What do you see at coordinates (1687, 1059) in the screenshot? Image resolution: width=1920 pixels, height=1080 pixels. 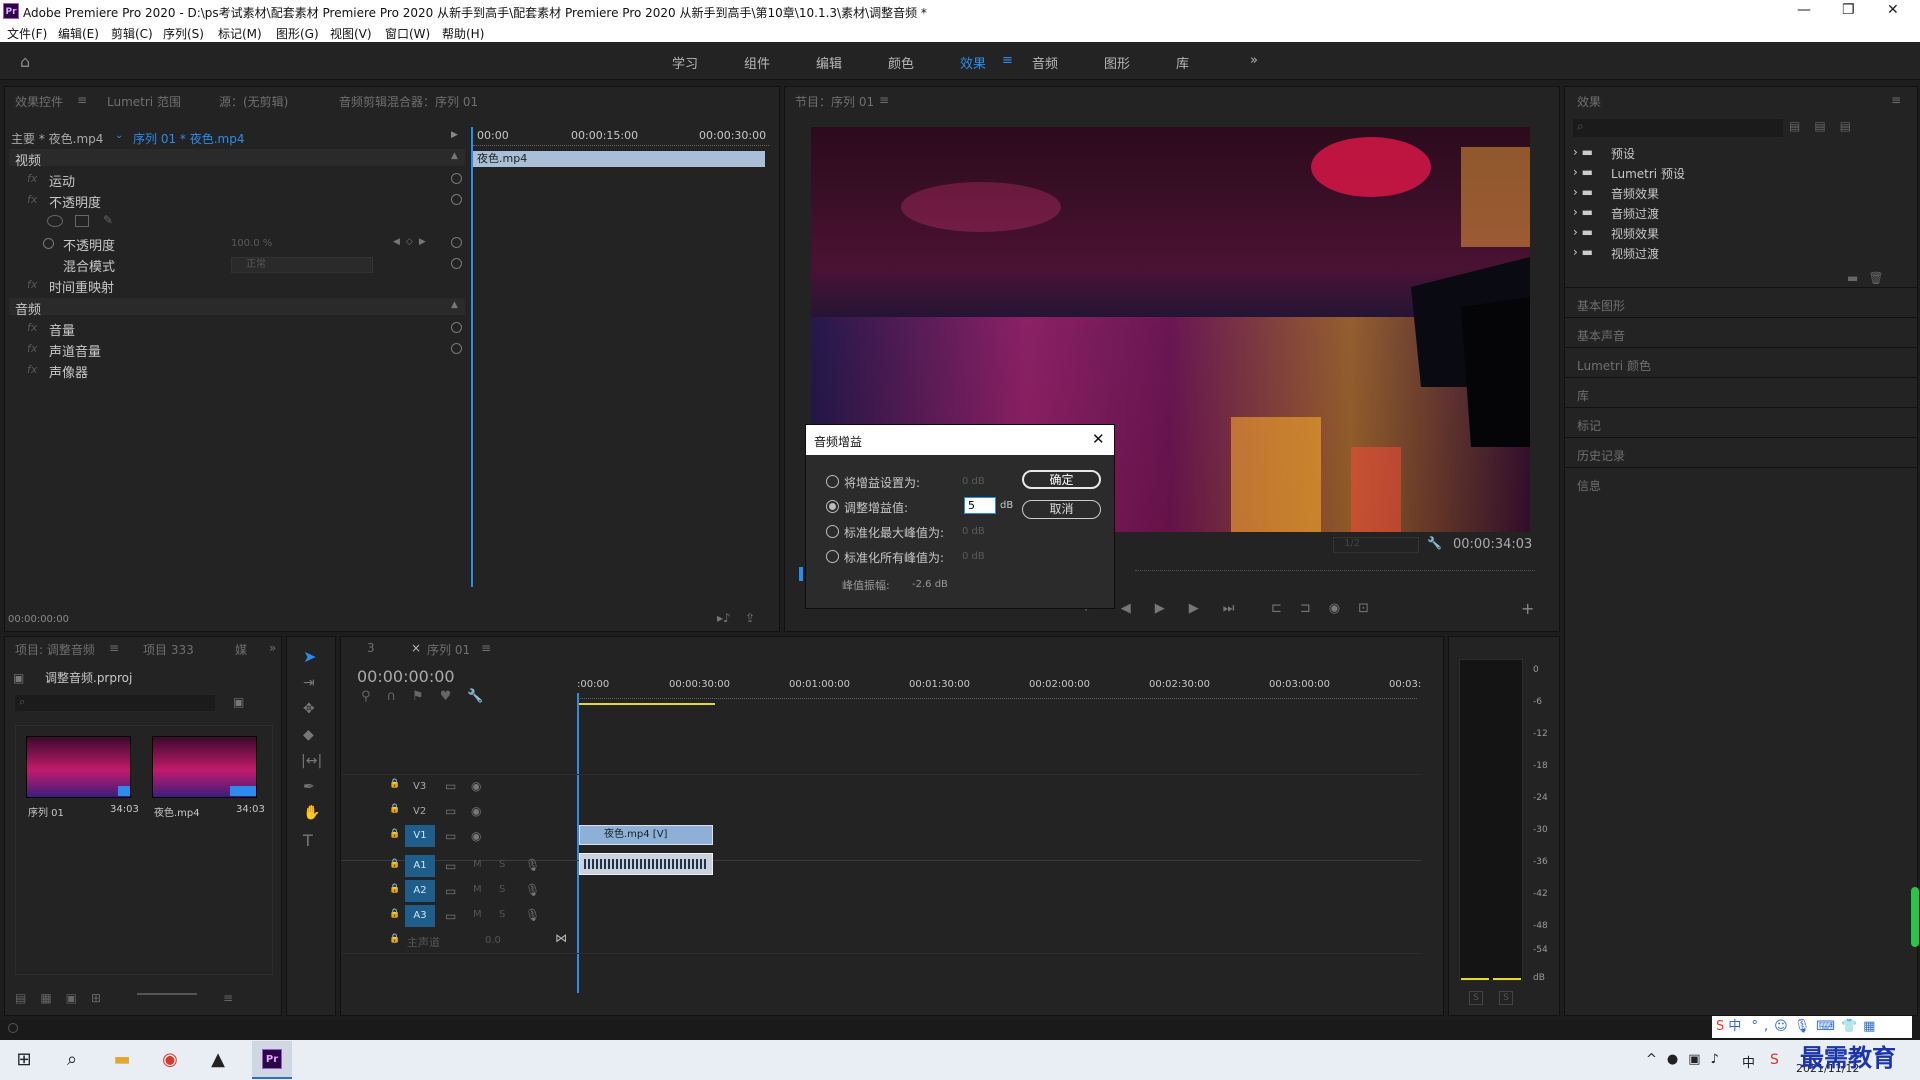 I see `system-tray-icons: ^●▣♪` at bounding box center [1687, 1059].